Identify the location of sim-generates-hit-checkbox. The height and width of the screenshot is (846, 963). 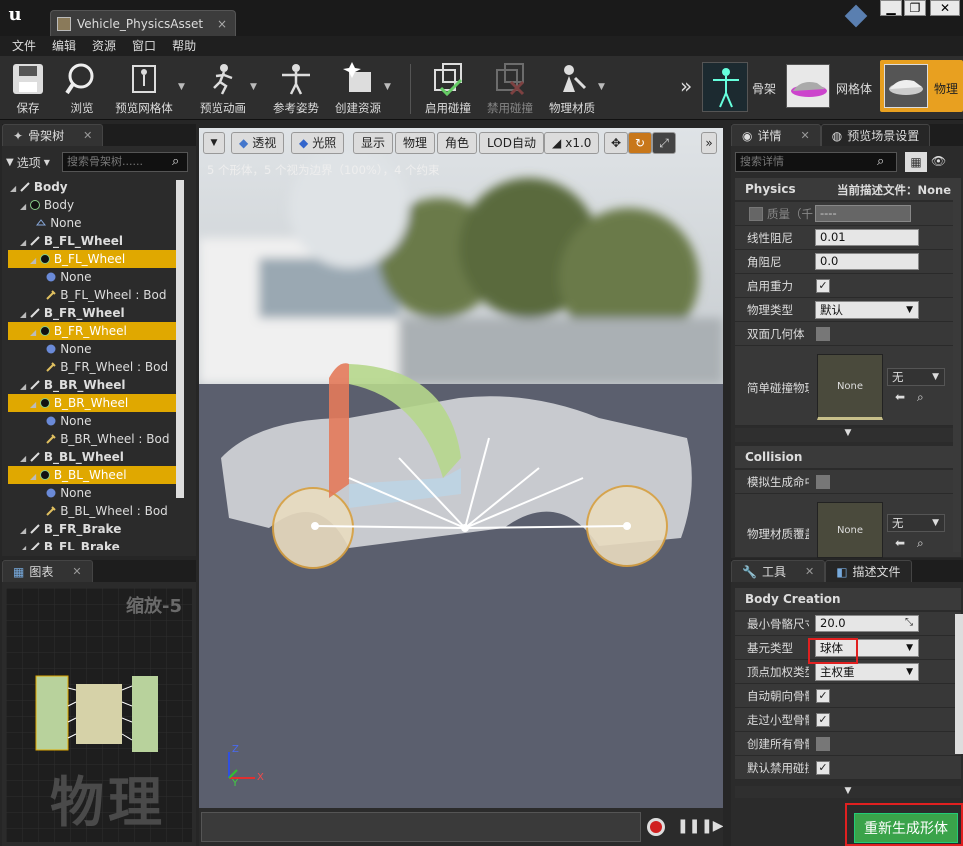
(823, 482).